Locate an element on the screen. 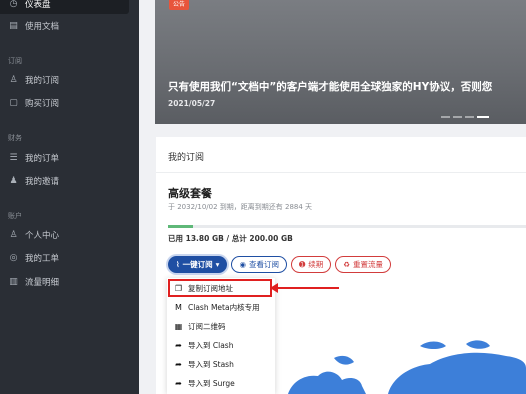 The height and width of the screenshot is (394, 526). qrcode-icon: ▦ is located at coordinates (178, 326).